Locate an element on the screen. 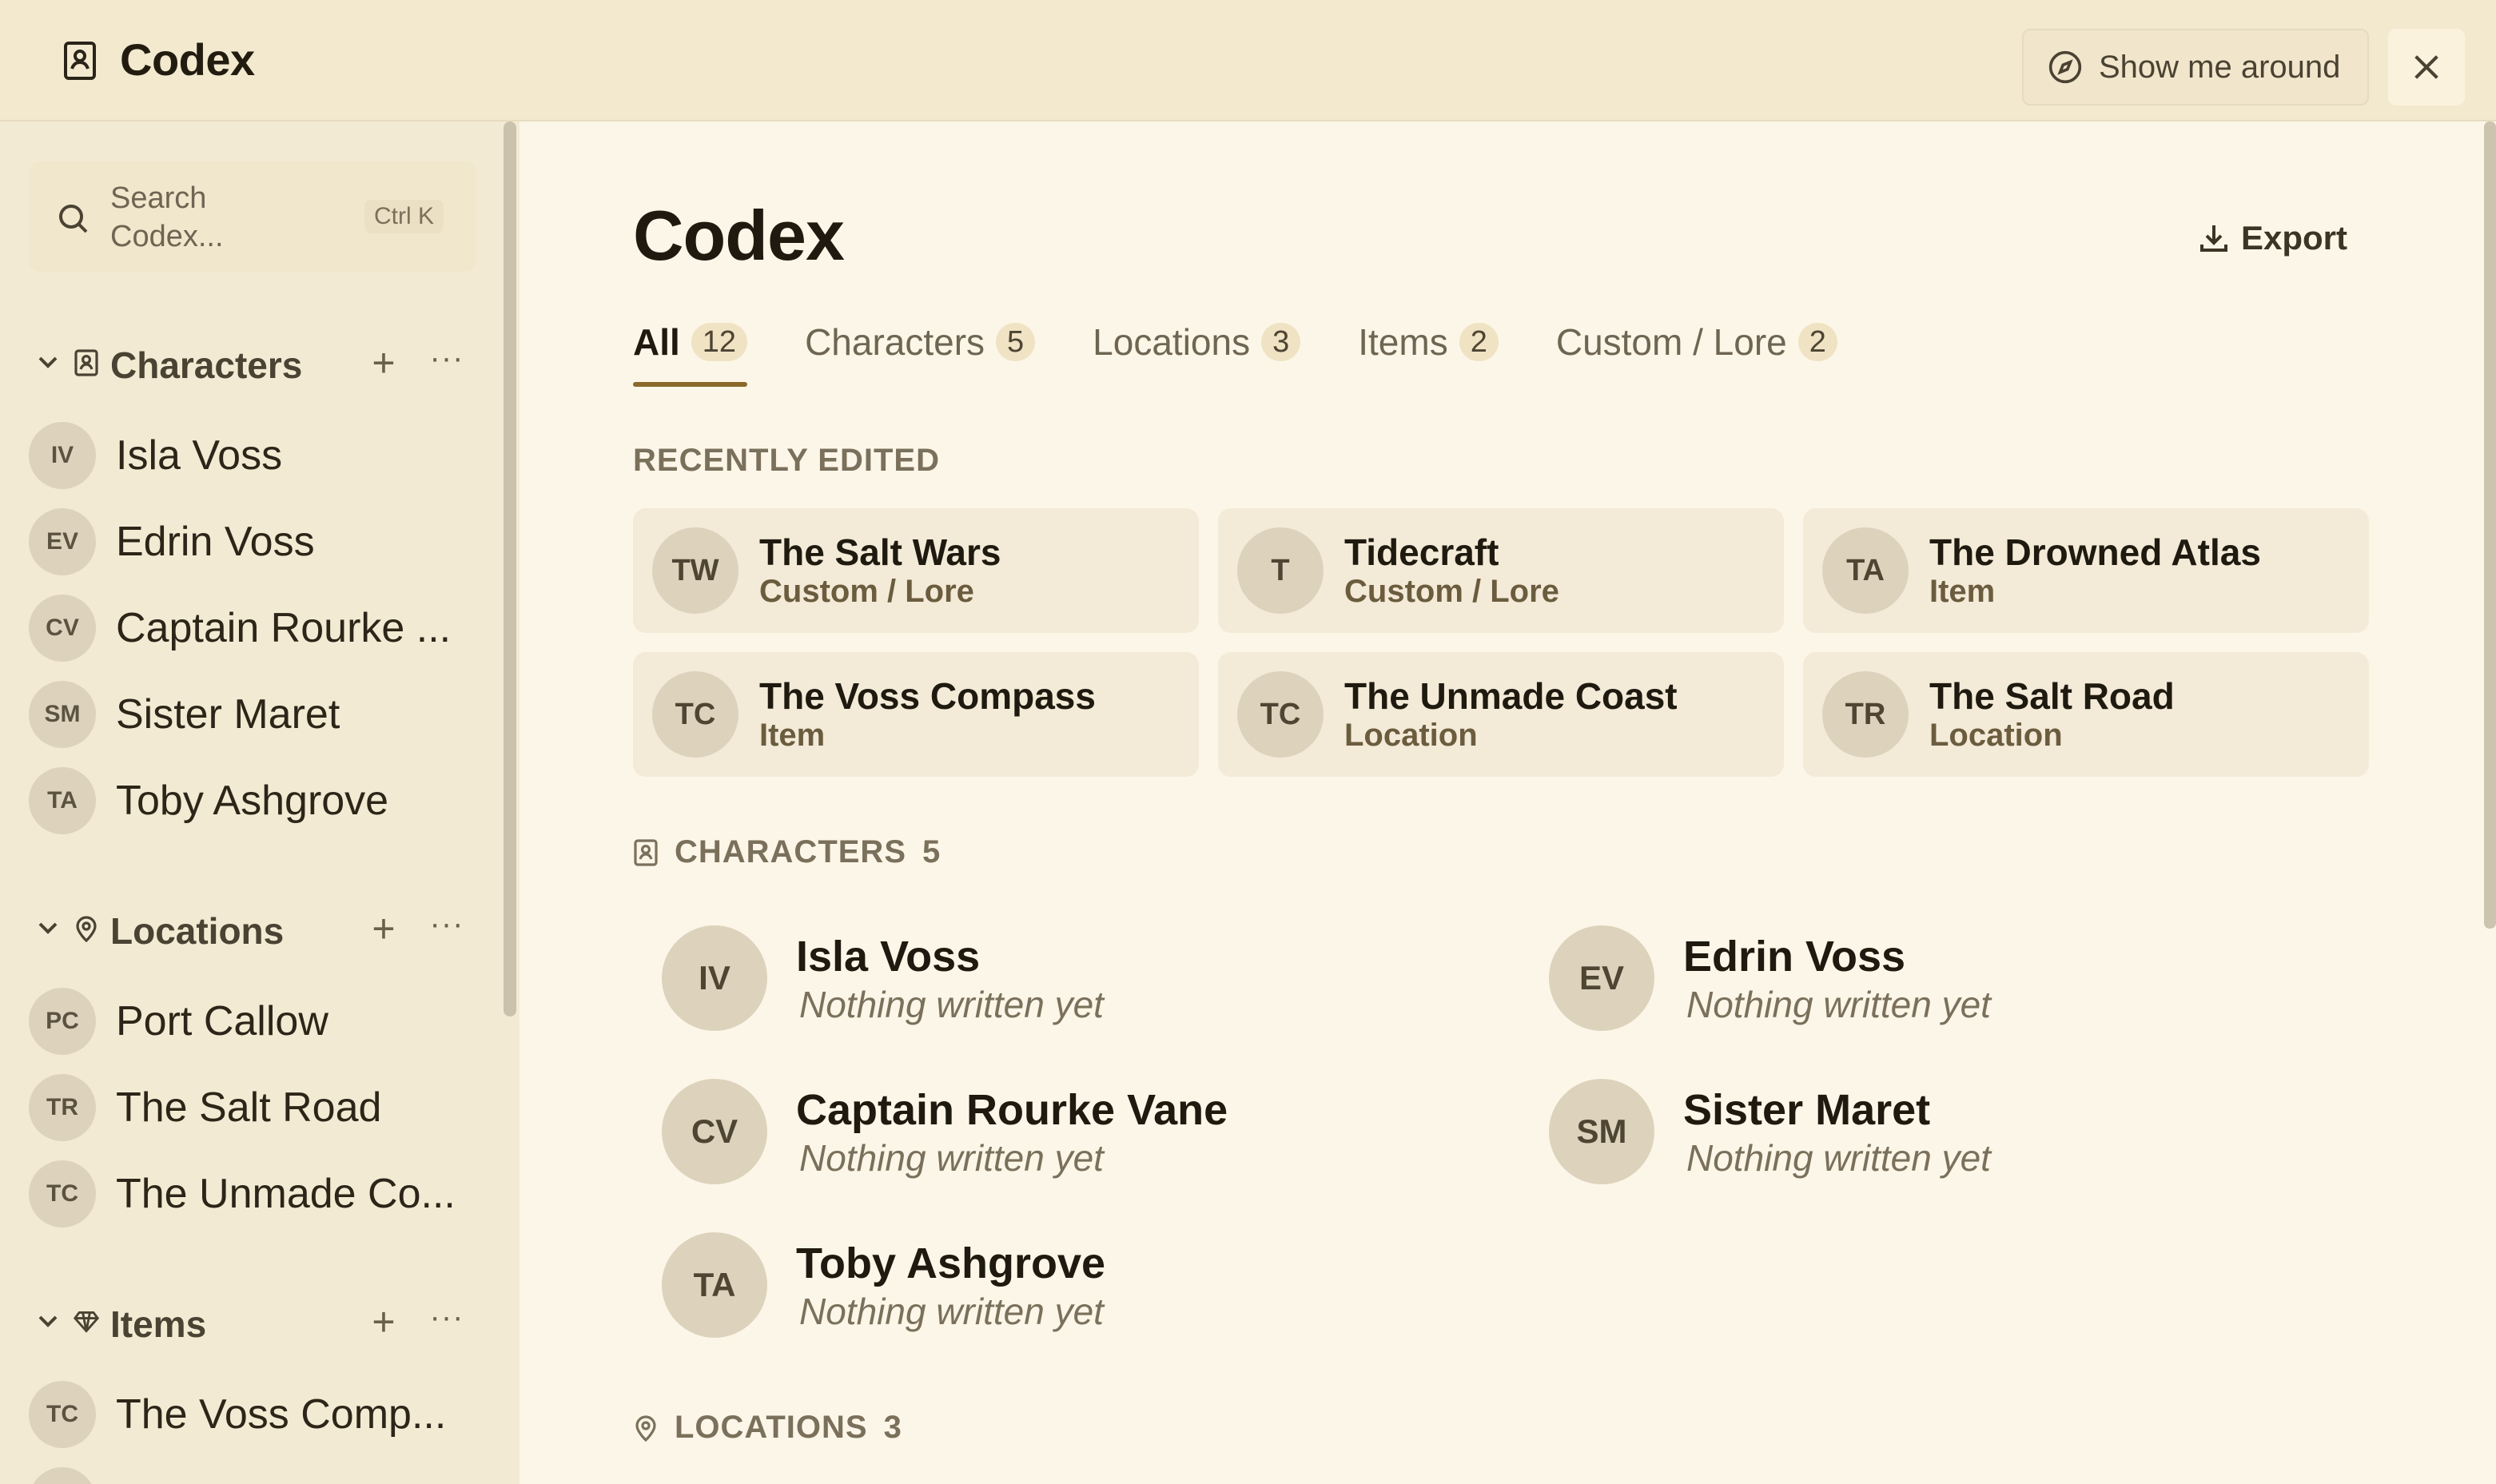  add-location-button: + is located at coordinates (384, 928).